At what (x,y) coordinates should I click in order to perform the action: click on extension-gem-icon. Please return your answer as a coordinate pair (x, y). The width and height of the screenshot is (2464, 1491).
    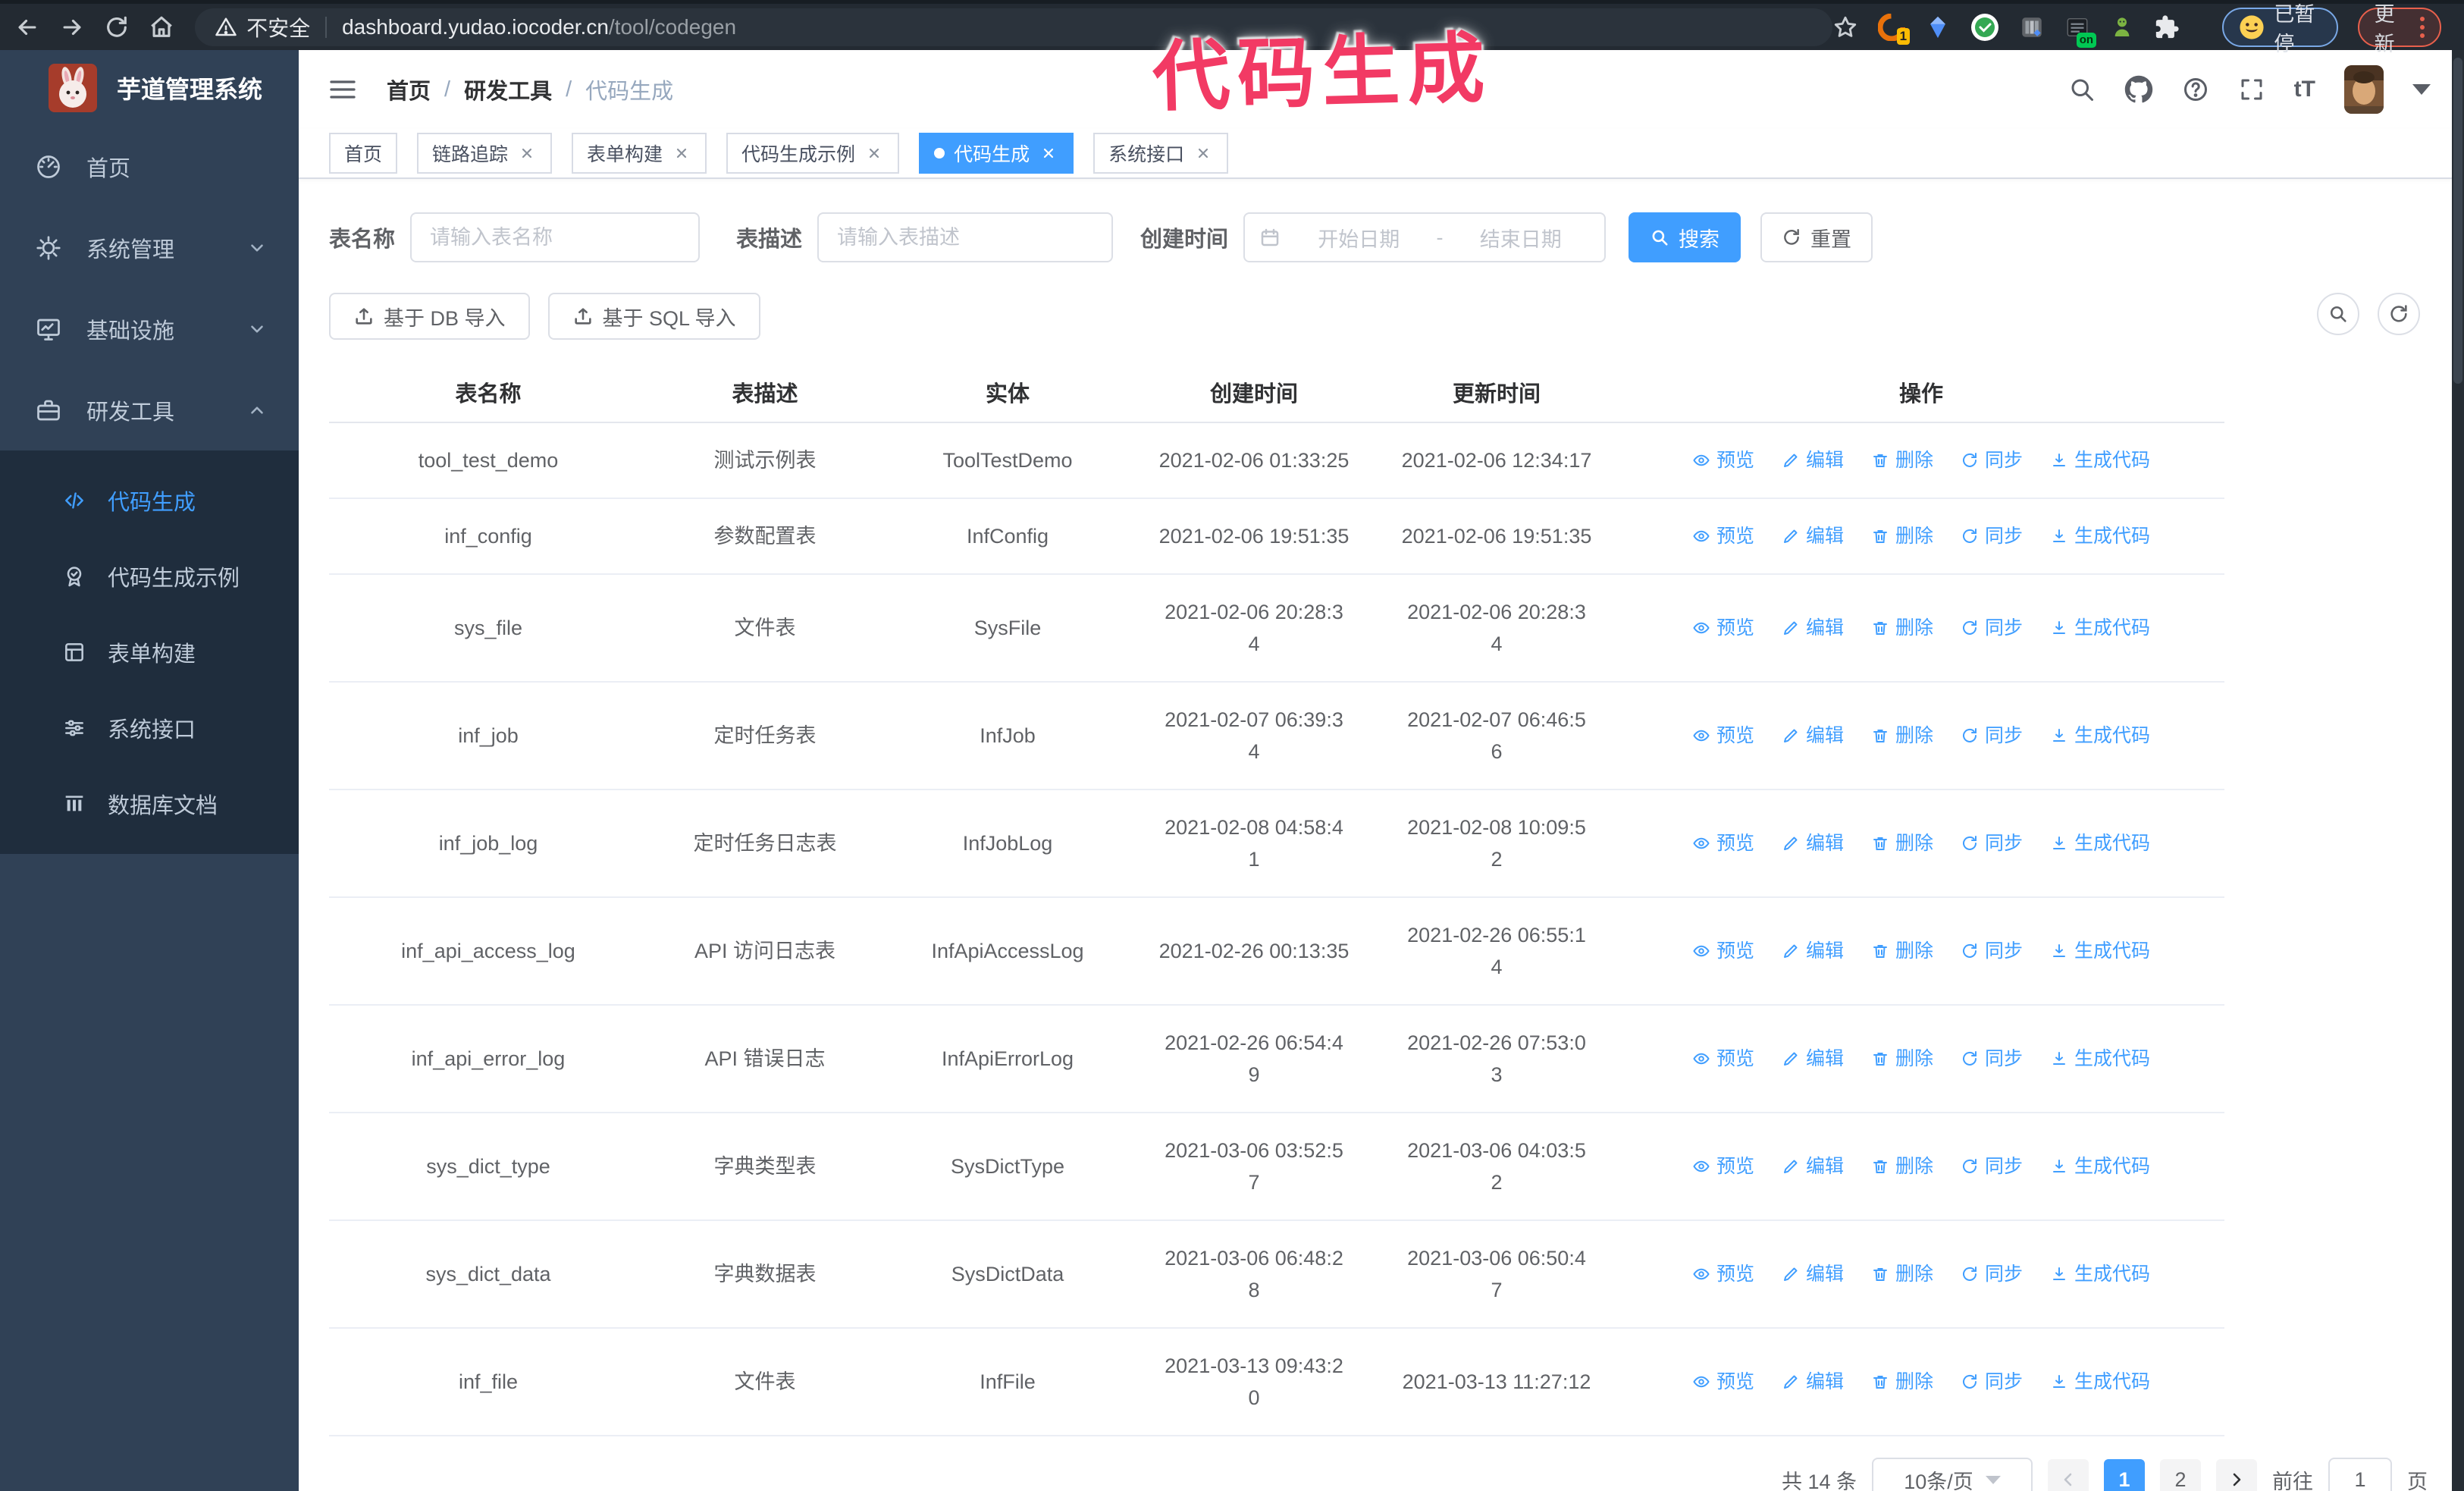
    Looking at the image, I should click on (1938, 27).